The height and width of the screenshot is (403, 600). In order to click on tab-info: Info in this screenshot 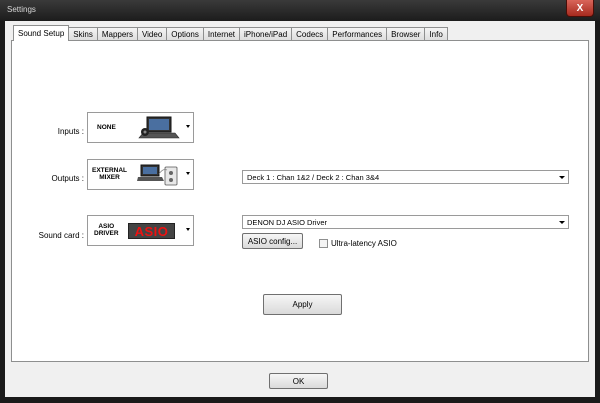, I will do `click(436, 34)`.